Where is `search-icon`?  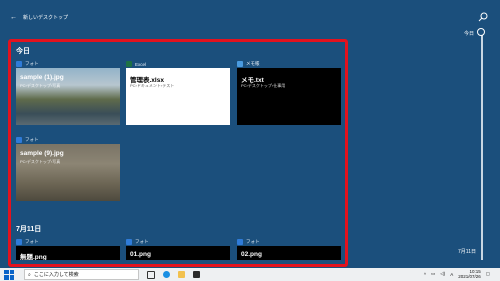
search-icon is located at coordinates (483, 17).